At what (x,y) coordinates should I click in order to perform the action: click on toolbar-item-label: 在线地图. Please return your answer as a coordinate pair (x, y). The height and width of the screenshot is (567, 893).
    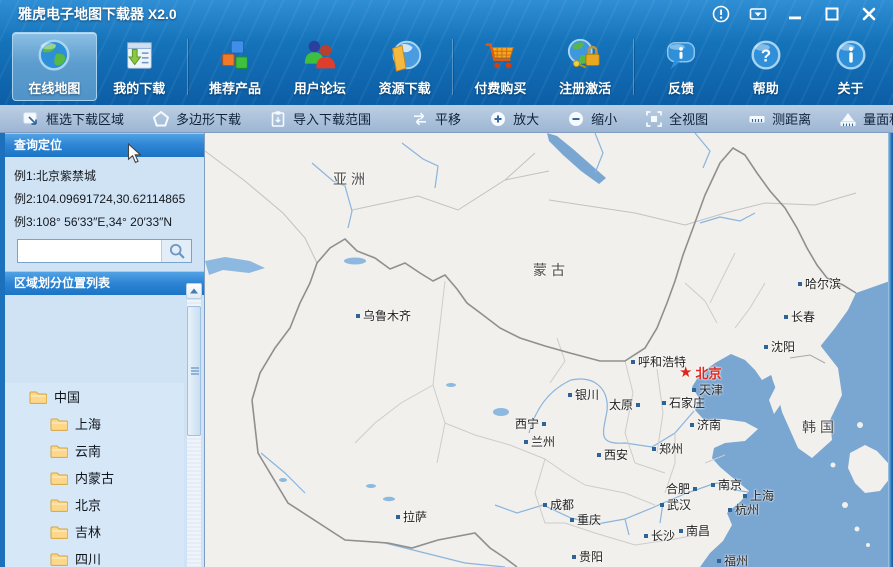
    Looking at the image, I should click on (54, 88).